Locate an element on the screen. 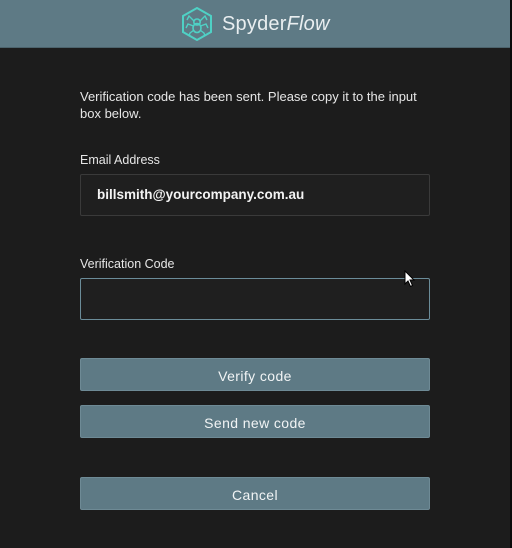  verification-code-input is located at coordinates (255, 299).